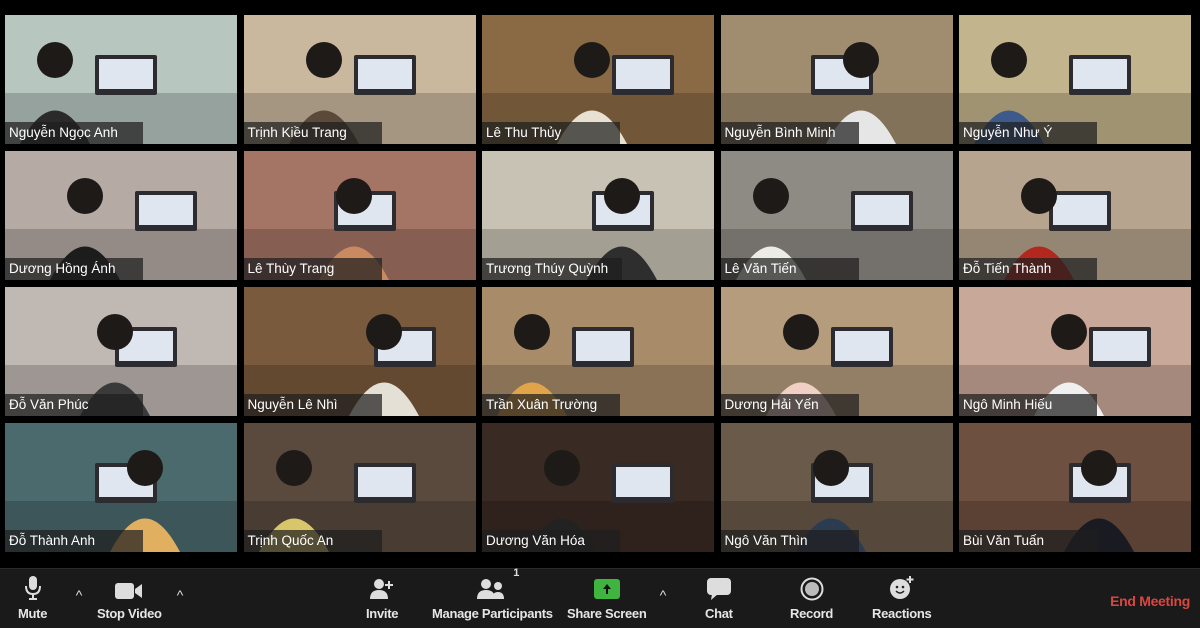 This screenshot has width=1200, height=628. I want to click on share-options-caret-icon: ^, so click(663, 595).